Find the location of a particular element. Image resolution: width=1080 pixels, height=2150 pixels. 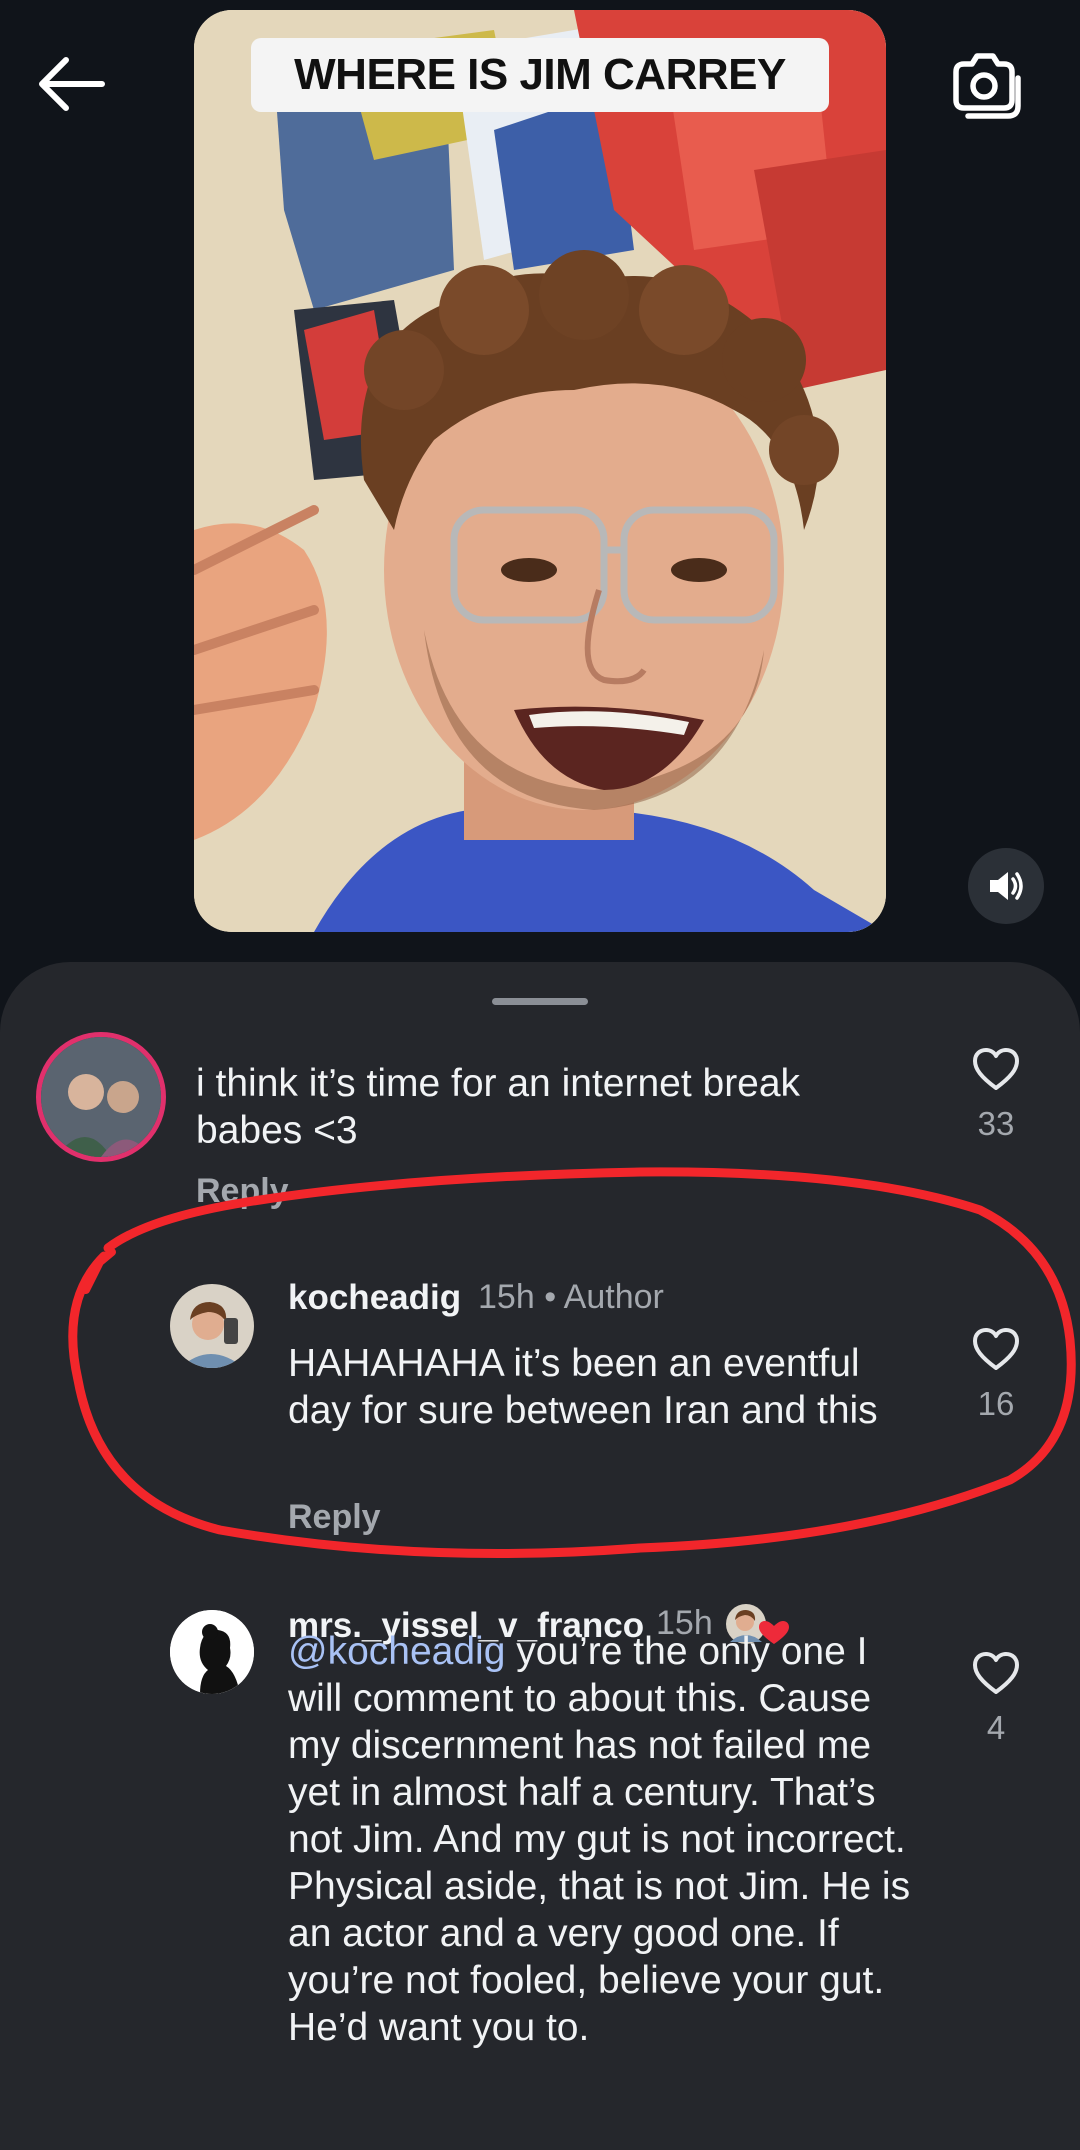

like-count: 33 is located at coordinates (996, 1123).